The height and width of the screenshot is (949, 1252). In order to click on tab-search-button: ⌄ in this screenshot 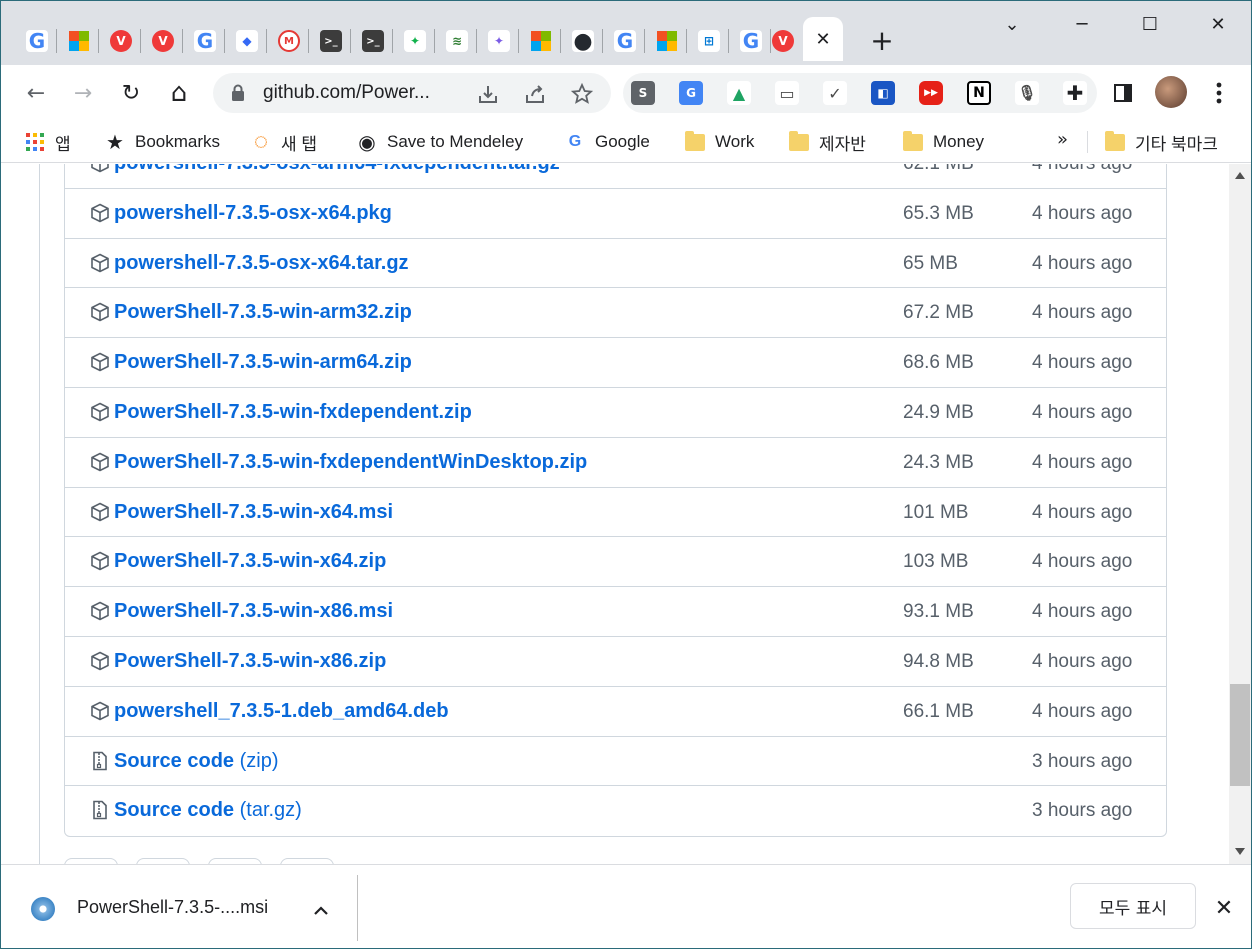, I will do `click(1012, 24)`.